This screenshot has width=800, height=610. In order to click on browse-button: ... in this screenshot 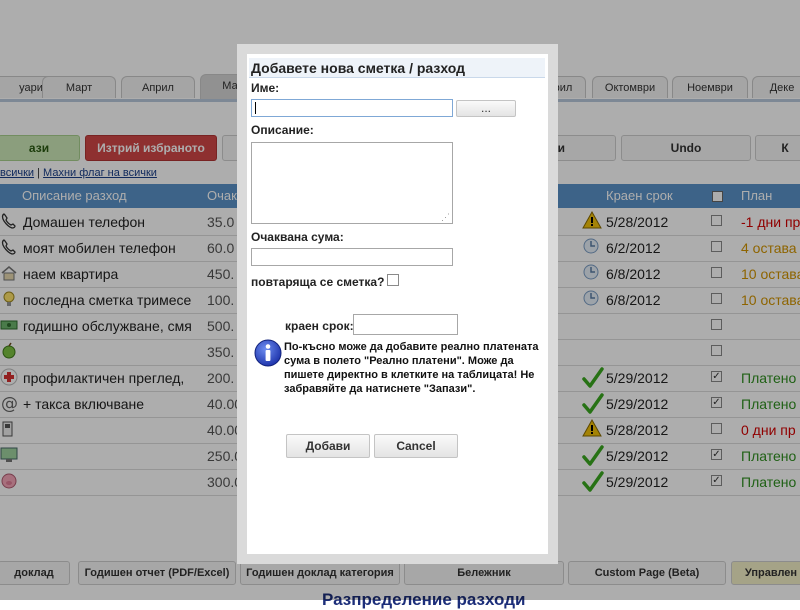, I will do `click(486, 108)`.